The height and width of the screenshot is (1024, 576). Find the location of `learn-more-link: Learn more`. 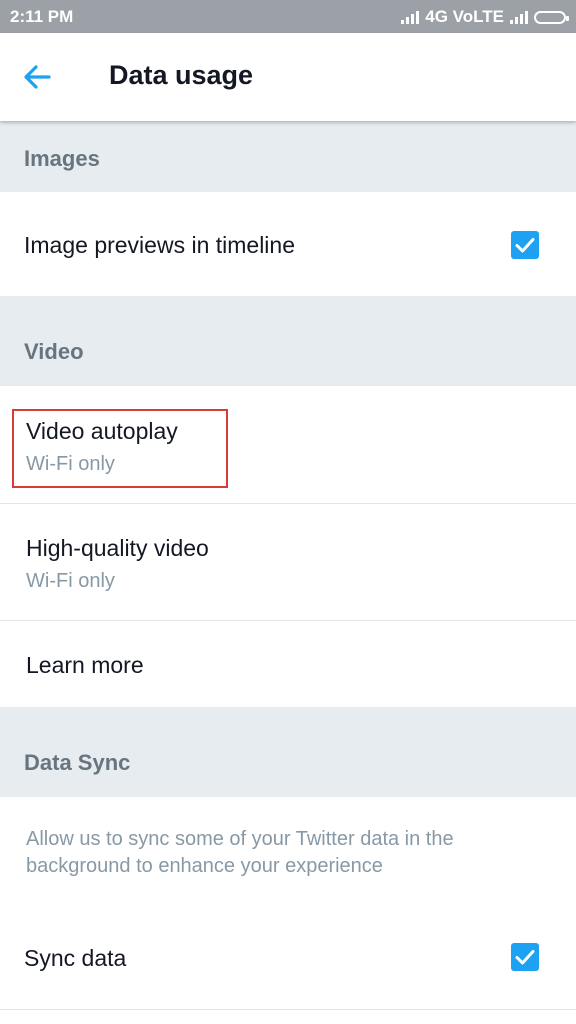

learn-more-link: Learn more is located at coordinates (85, 665).